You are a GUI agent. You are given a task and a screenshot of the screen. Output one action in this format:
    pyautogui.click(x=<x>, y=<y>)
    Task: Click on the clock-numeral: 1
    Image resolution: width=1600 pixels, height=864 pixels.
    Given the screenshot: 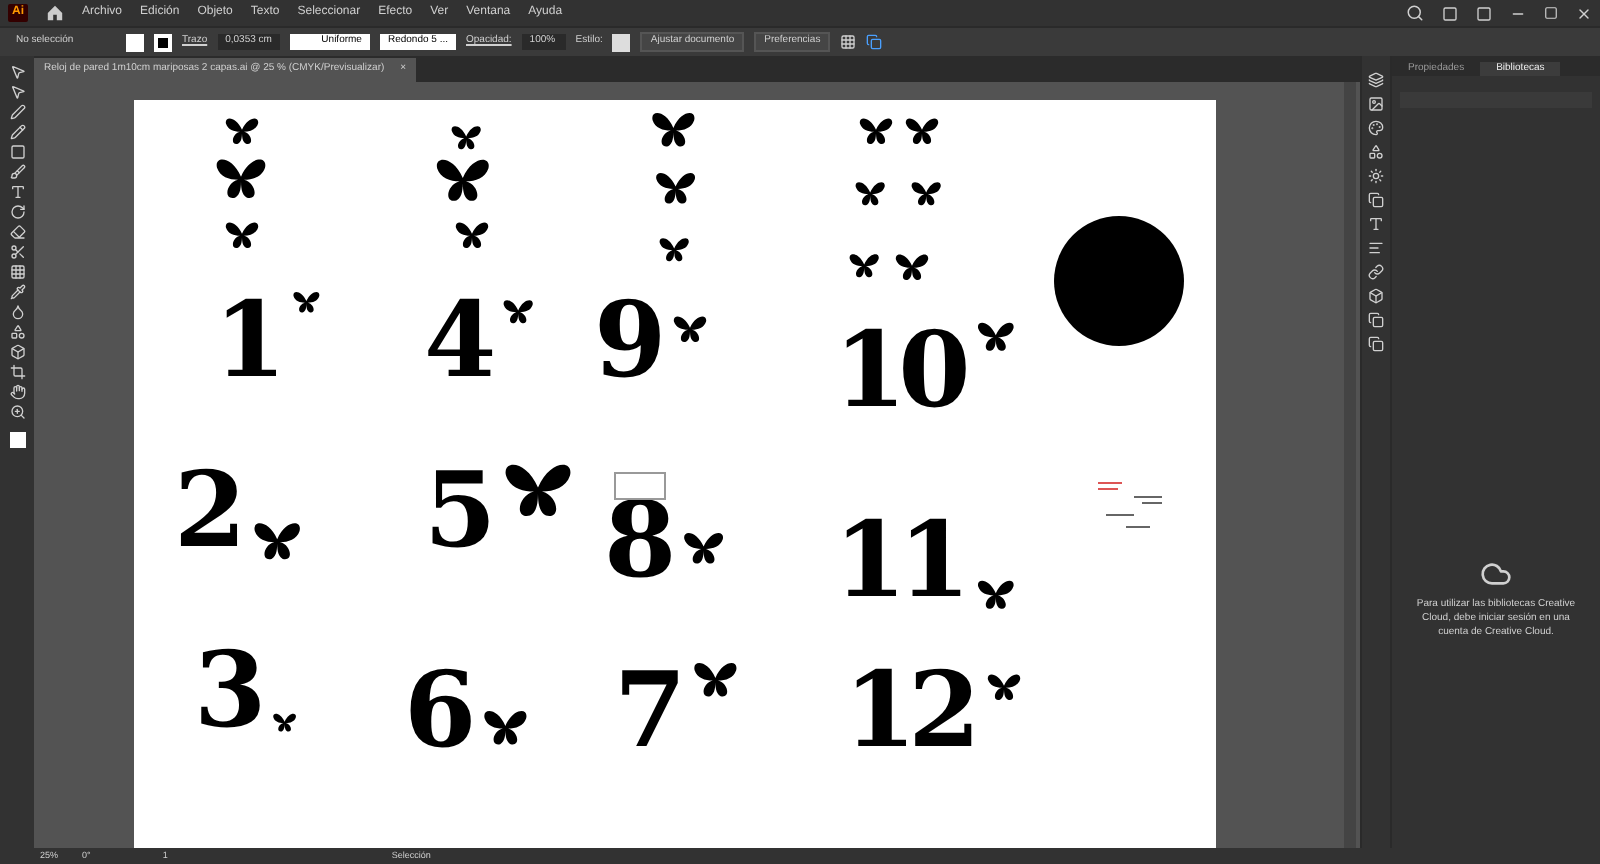 What is the action you would take?
    pyautogui.click(x=247, y=342)
    